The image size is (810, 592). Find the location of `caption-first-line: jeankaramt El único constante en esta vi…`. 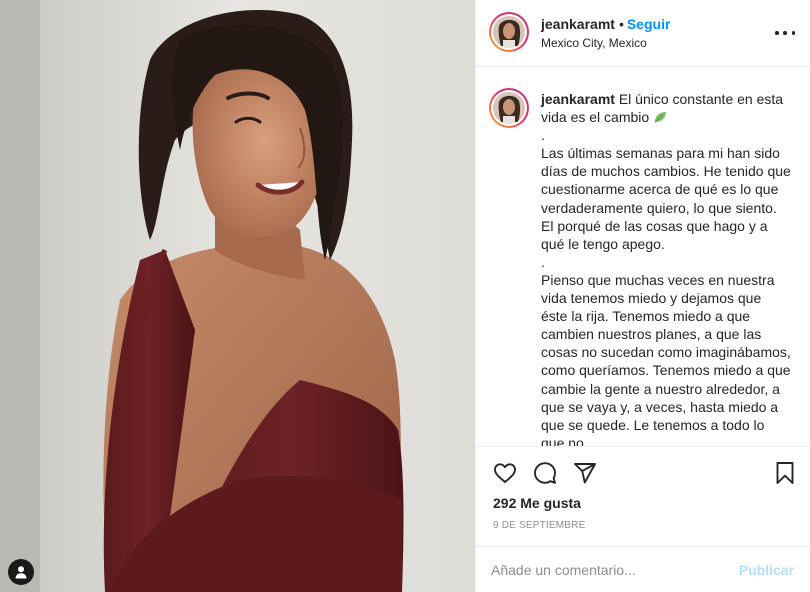

caption-first-line: jeankaramt El único constante en esta vi… is located at coordinates (666, 108).